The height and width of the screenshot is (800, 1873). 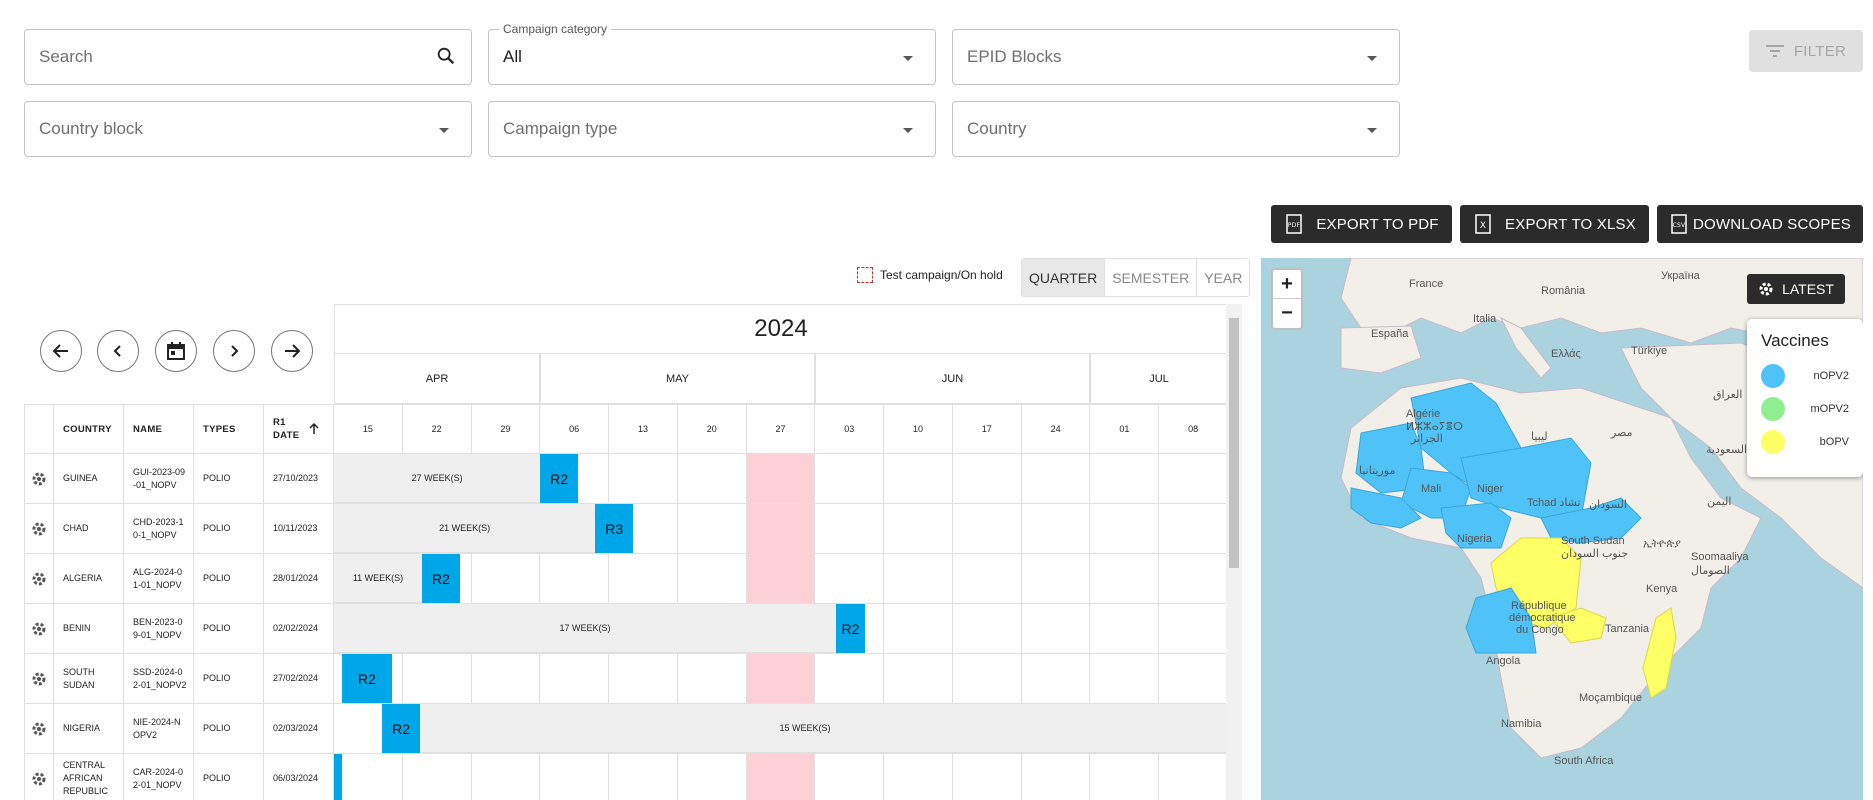 I want to click on vaccine-name: mOPV2, so click(x=1829, y=408).